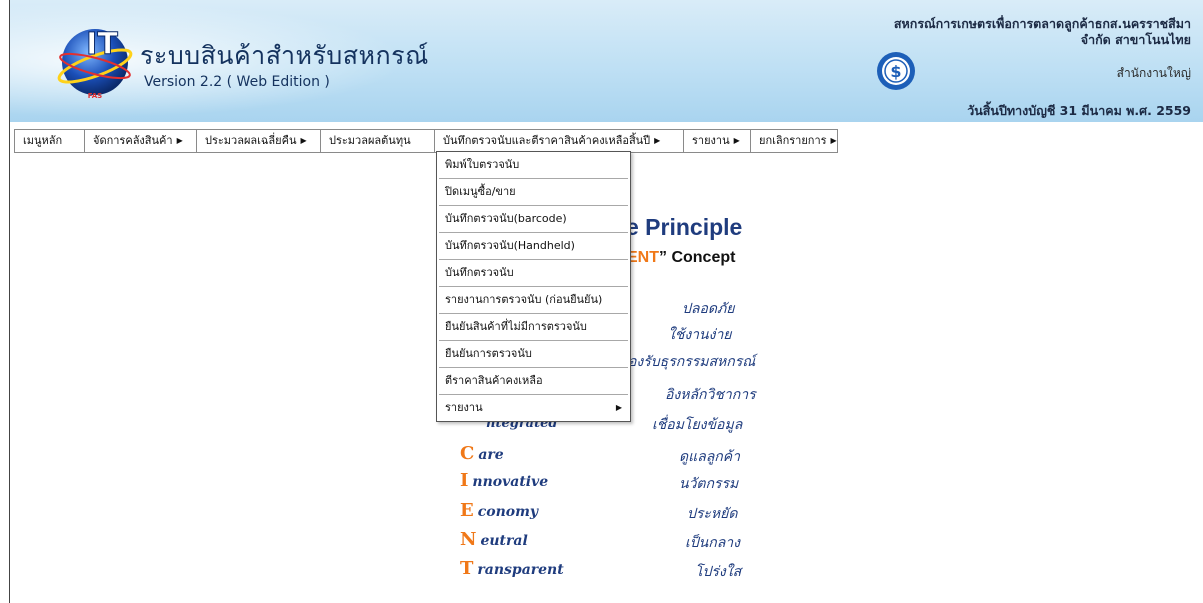 The image size is (1203, 603). I want to click on dd-record-count: บันทึกตรวจนับ, so click(533, 273).